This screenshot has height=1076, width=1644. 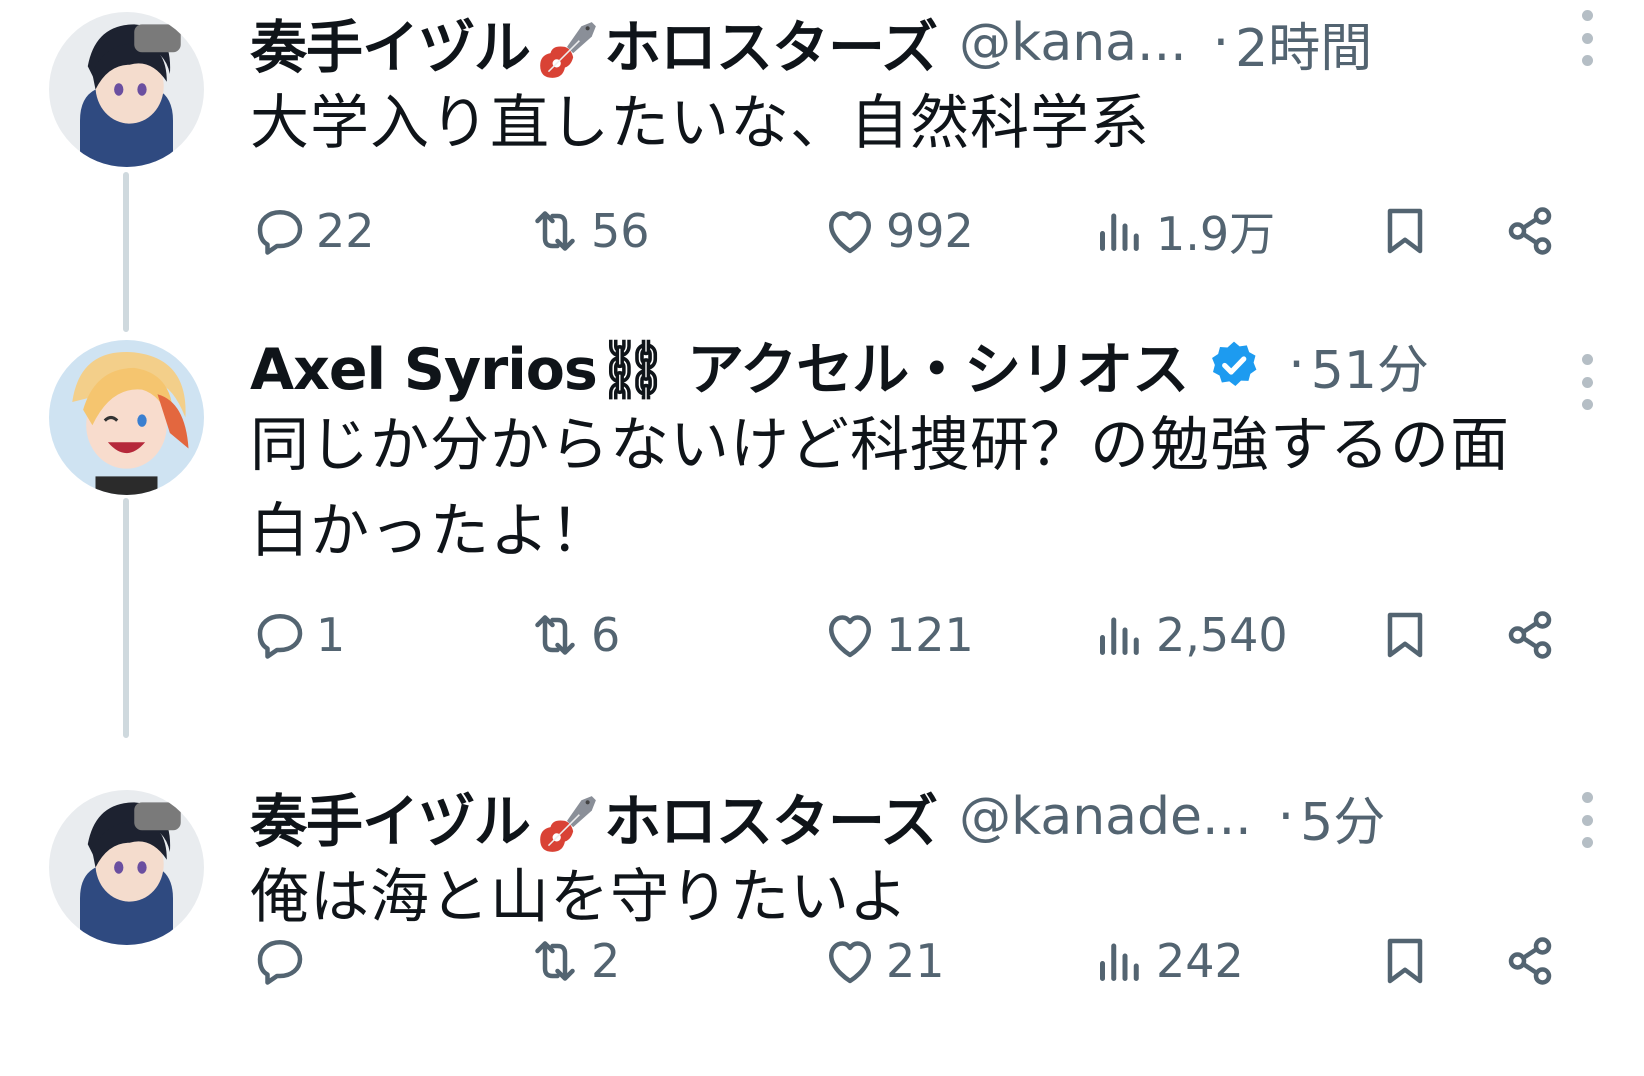 I want to click on retweet-button: 6, so click(x=572, y=635).